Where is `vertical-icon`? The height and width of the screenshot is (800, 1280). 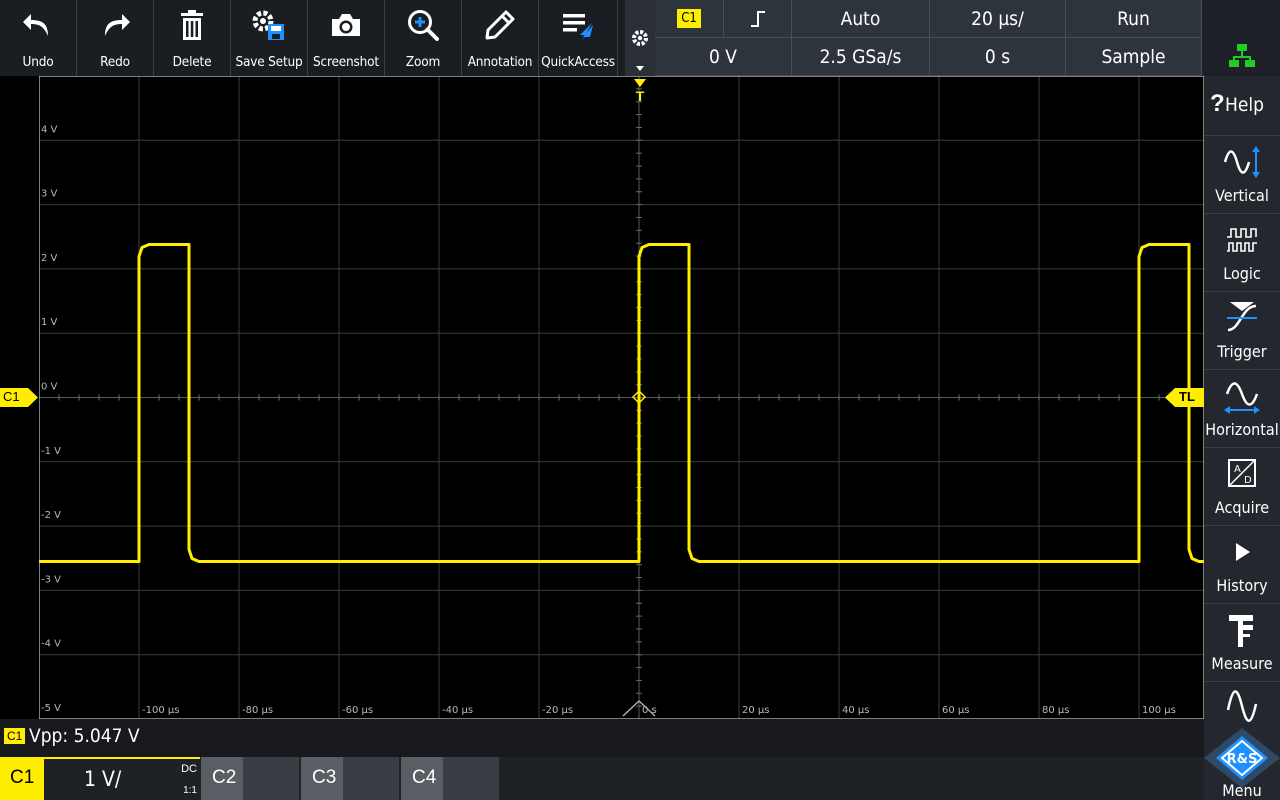 vertical-icon is located at coordinates (1242, 162).